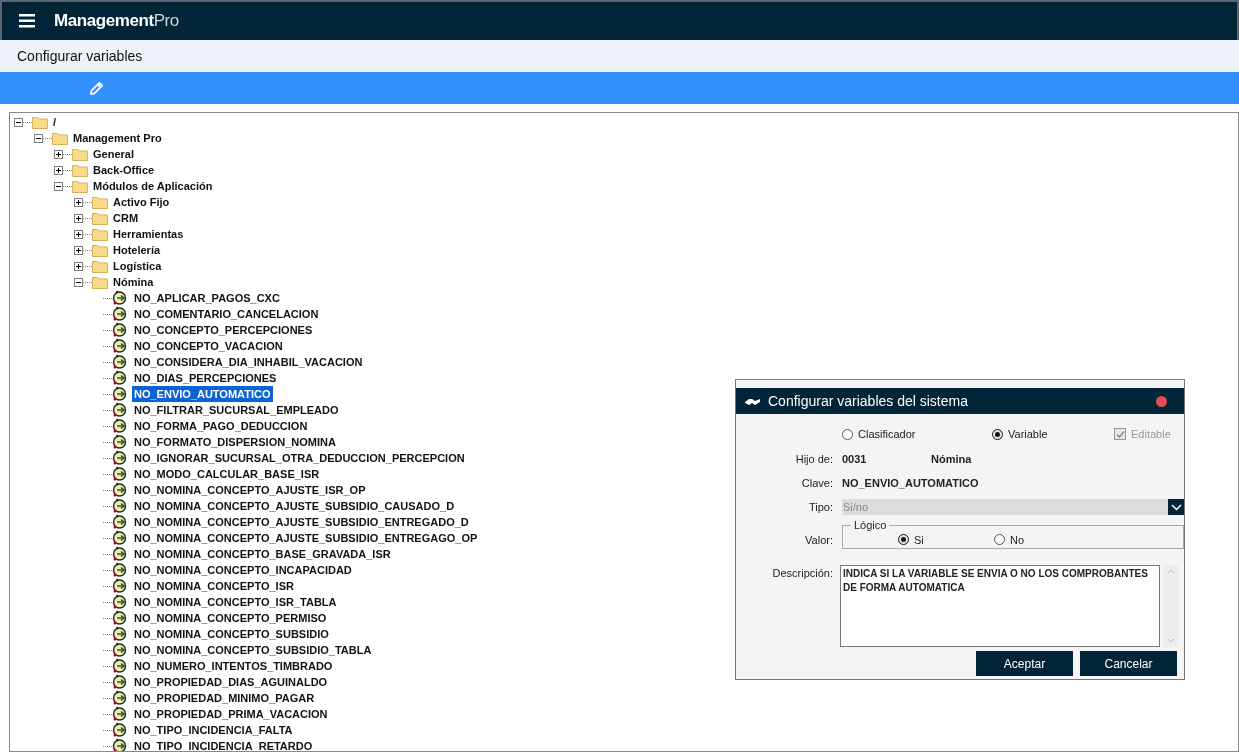  Describe the element at coordinates (752, 401) in the screenshot. I see `handshake-icon` at that location.